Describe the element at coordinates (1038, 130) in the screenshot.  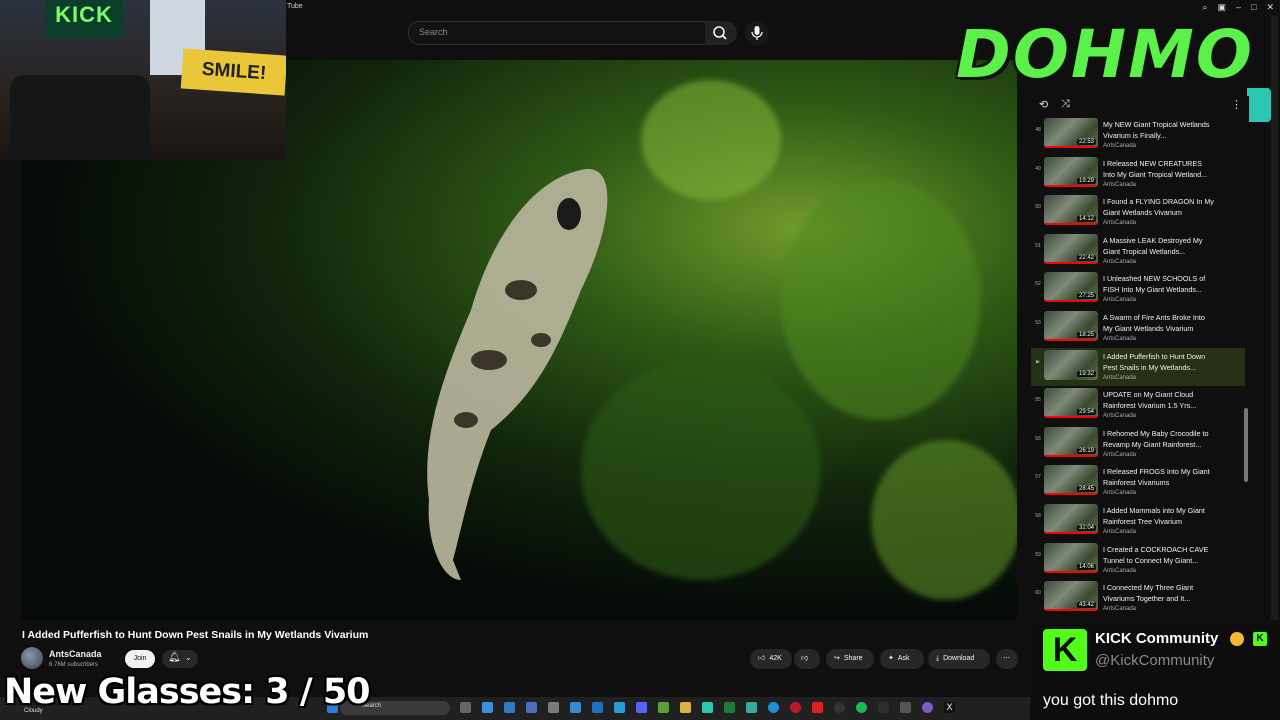
I see `playlist-item-index: 48` at that location.